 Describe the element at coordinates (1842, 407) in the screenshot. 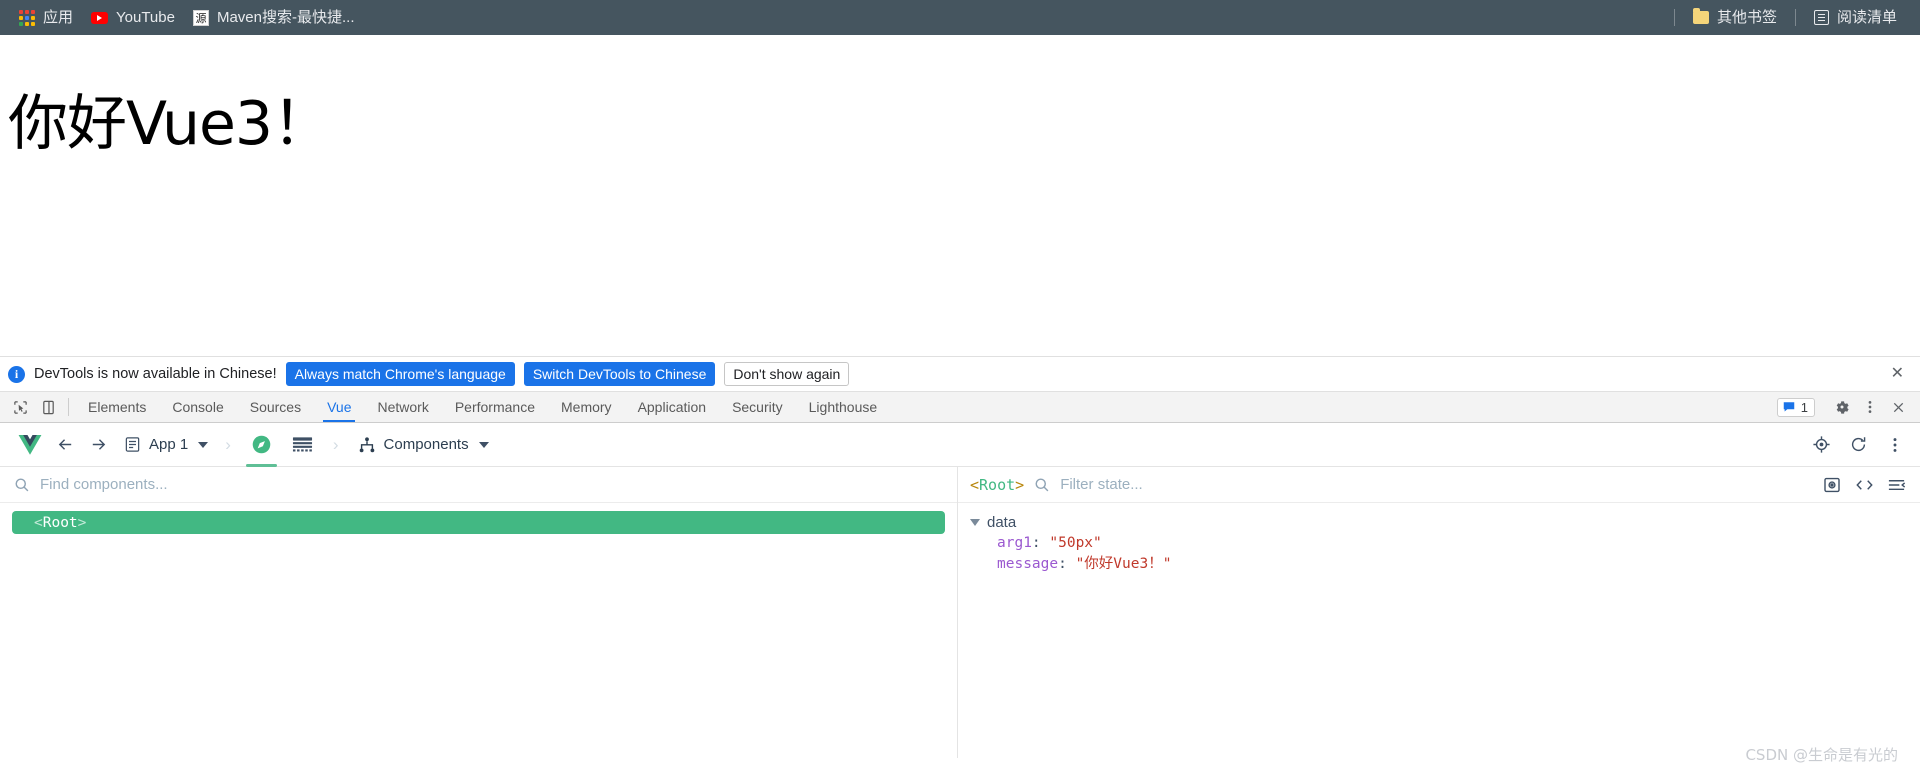

I see `gear-icon` at that location.